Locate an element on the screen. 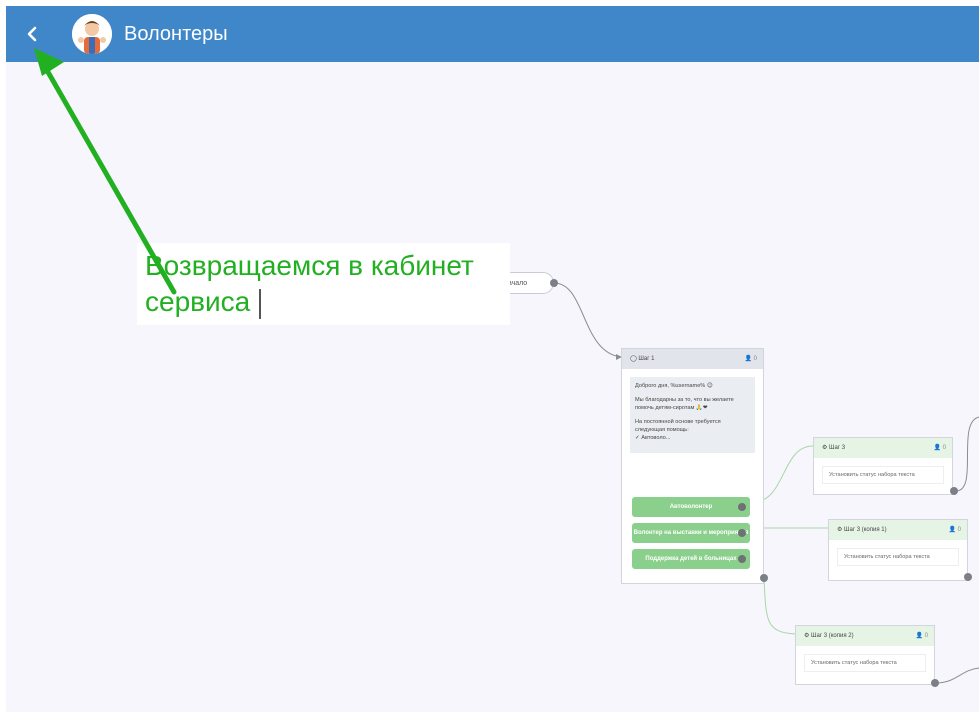 This screenshot has height=716, width=979. step-3-copy-2-connector is located at coordinates (935, 683).